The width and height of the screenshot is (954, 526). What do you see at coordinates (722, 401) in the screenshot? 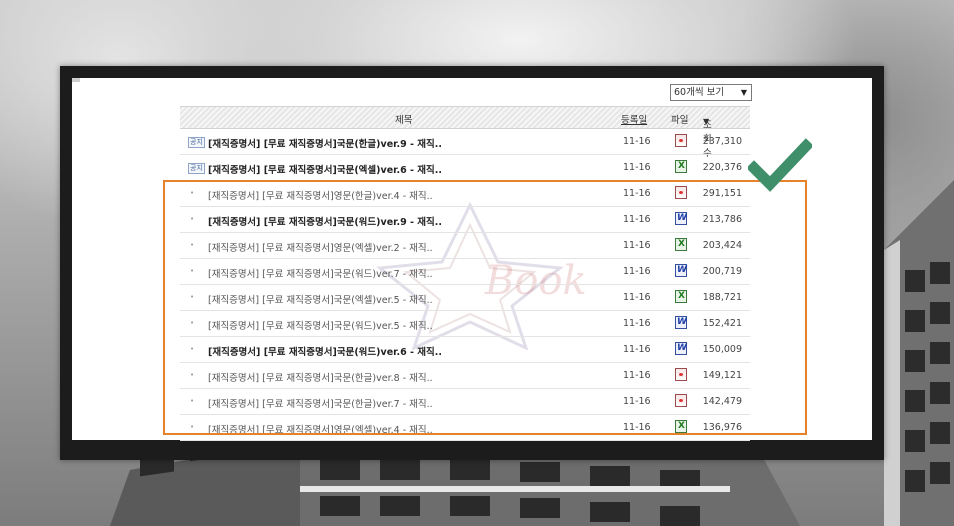
I see `post-views: 142,479` at bounding box center [722, 401].